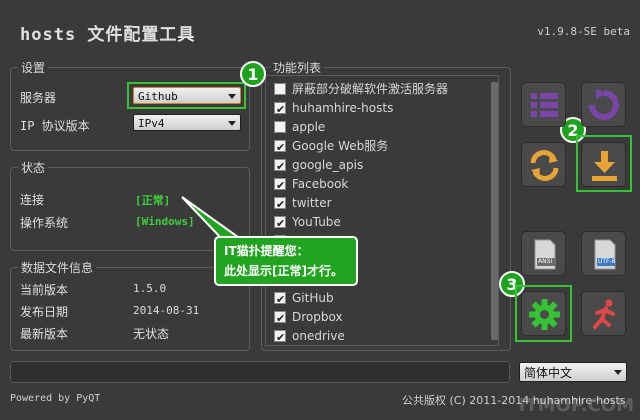 The width and height of the screenshot is (640, 420). I want to click on functions-group-label: 功能列表, so click(297, 67).